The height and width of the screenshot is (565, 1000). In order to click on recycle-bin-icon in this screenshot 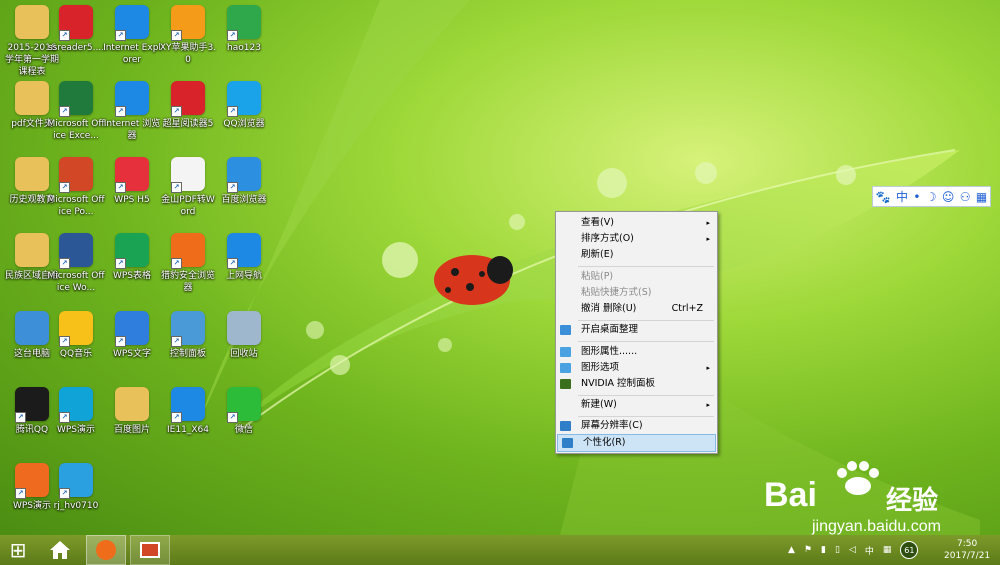, I will do `click(244, 328)`.